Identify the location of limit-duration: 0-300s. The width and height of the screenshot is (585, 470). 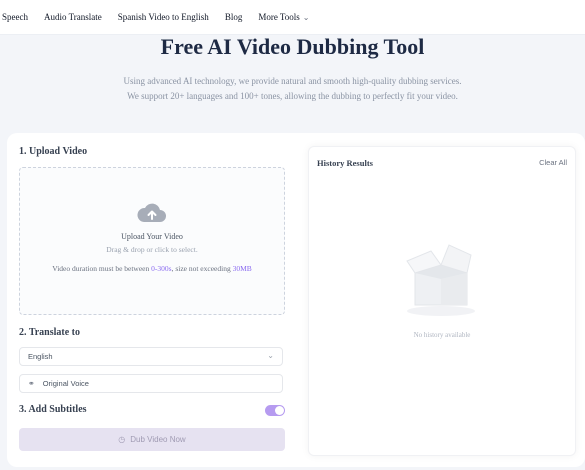
(161, 268).